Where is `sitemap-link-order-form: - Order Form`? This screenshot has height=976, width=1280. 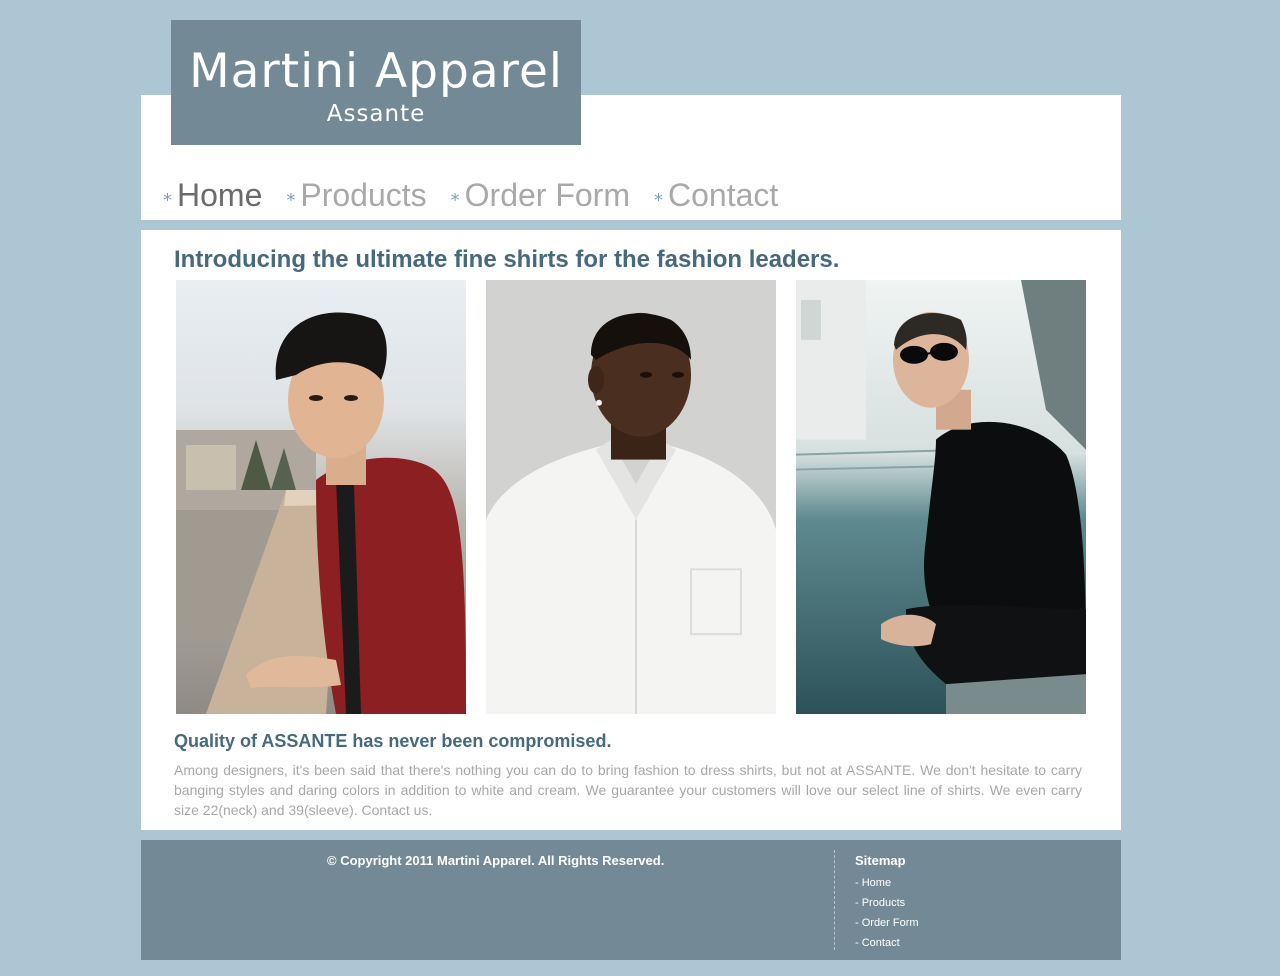 sitemap-link-order-form: - Order Form is located at coordinates (887, 923).